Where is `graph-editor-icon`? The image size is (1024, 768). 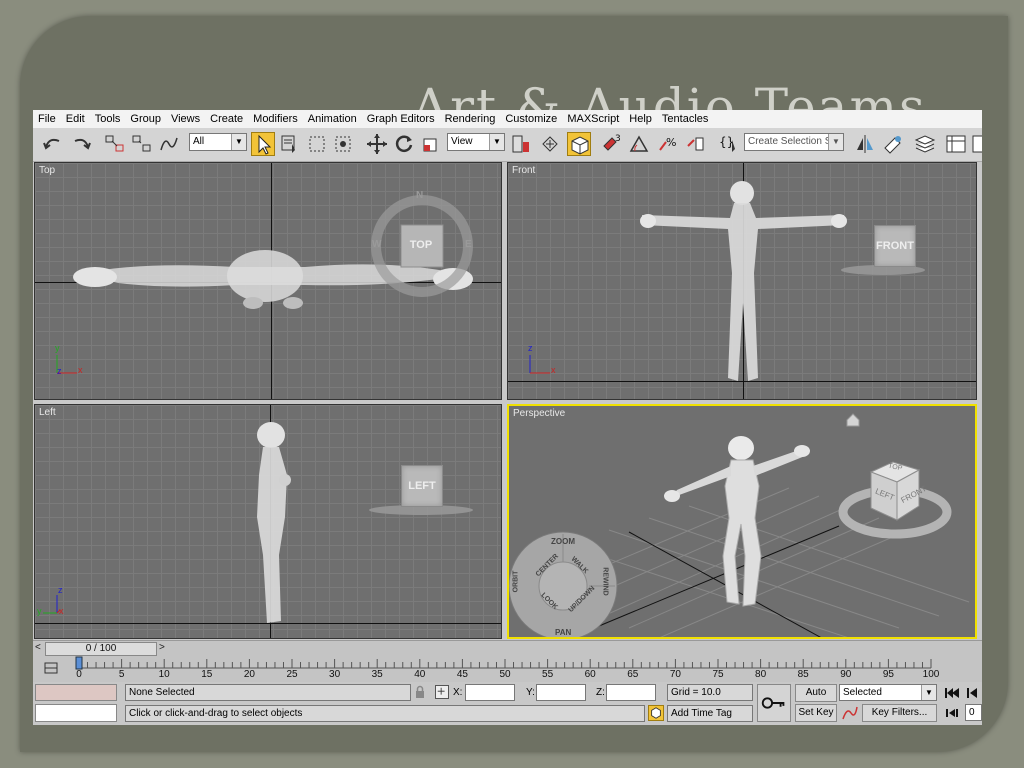
graph-editor-icon is located at coordinates (956, 144).